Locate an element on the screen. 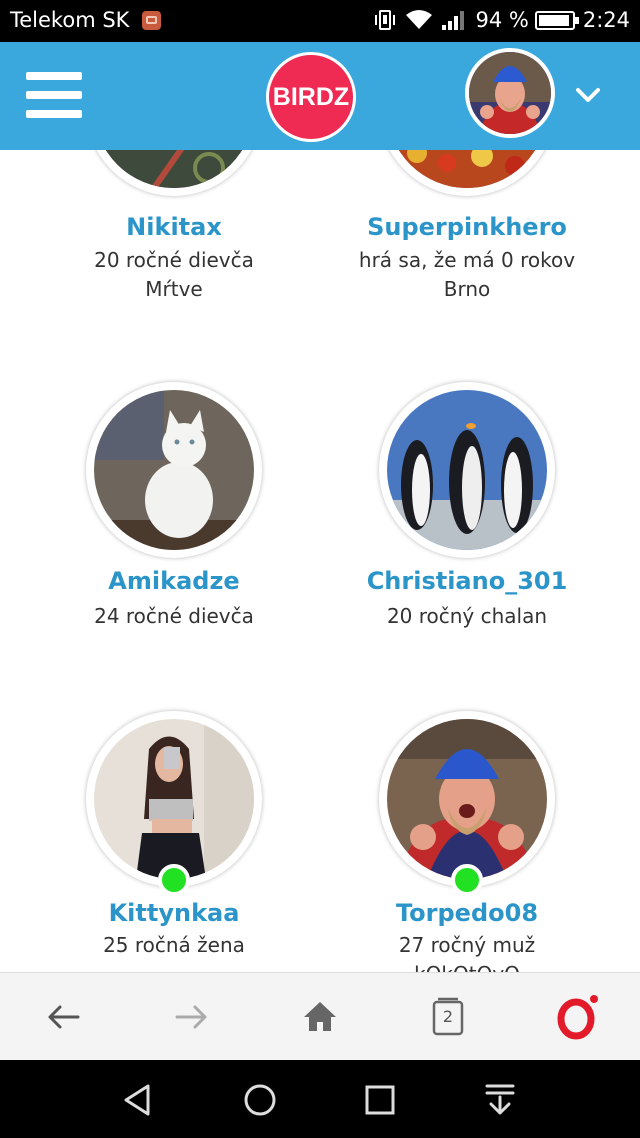 The image size is (640, 1138). vibrate-icon is located at coordinates (385, 20).